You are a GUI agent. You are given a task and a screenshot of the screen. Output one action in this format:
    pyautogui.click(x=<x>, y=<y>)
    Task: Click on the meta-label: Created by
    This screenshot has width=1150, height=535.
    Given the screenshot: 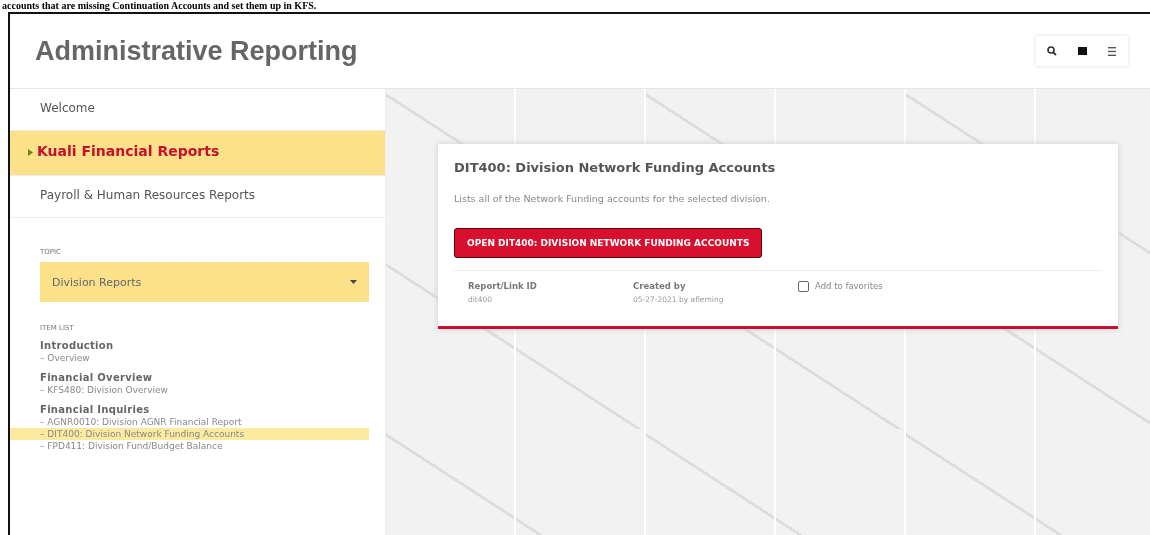 What is the action you would take?
    pyautogui.click(x=660, y=286)
    